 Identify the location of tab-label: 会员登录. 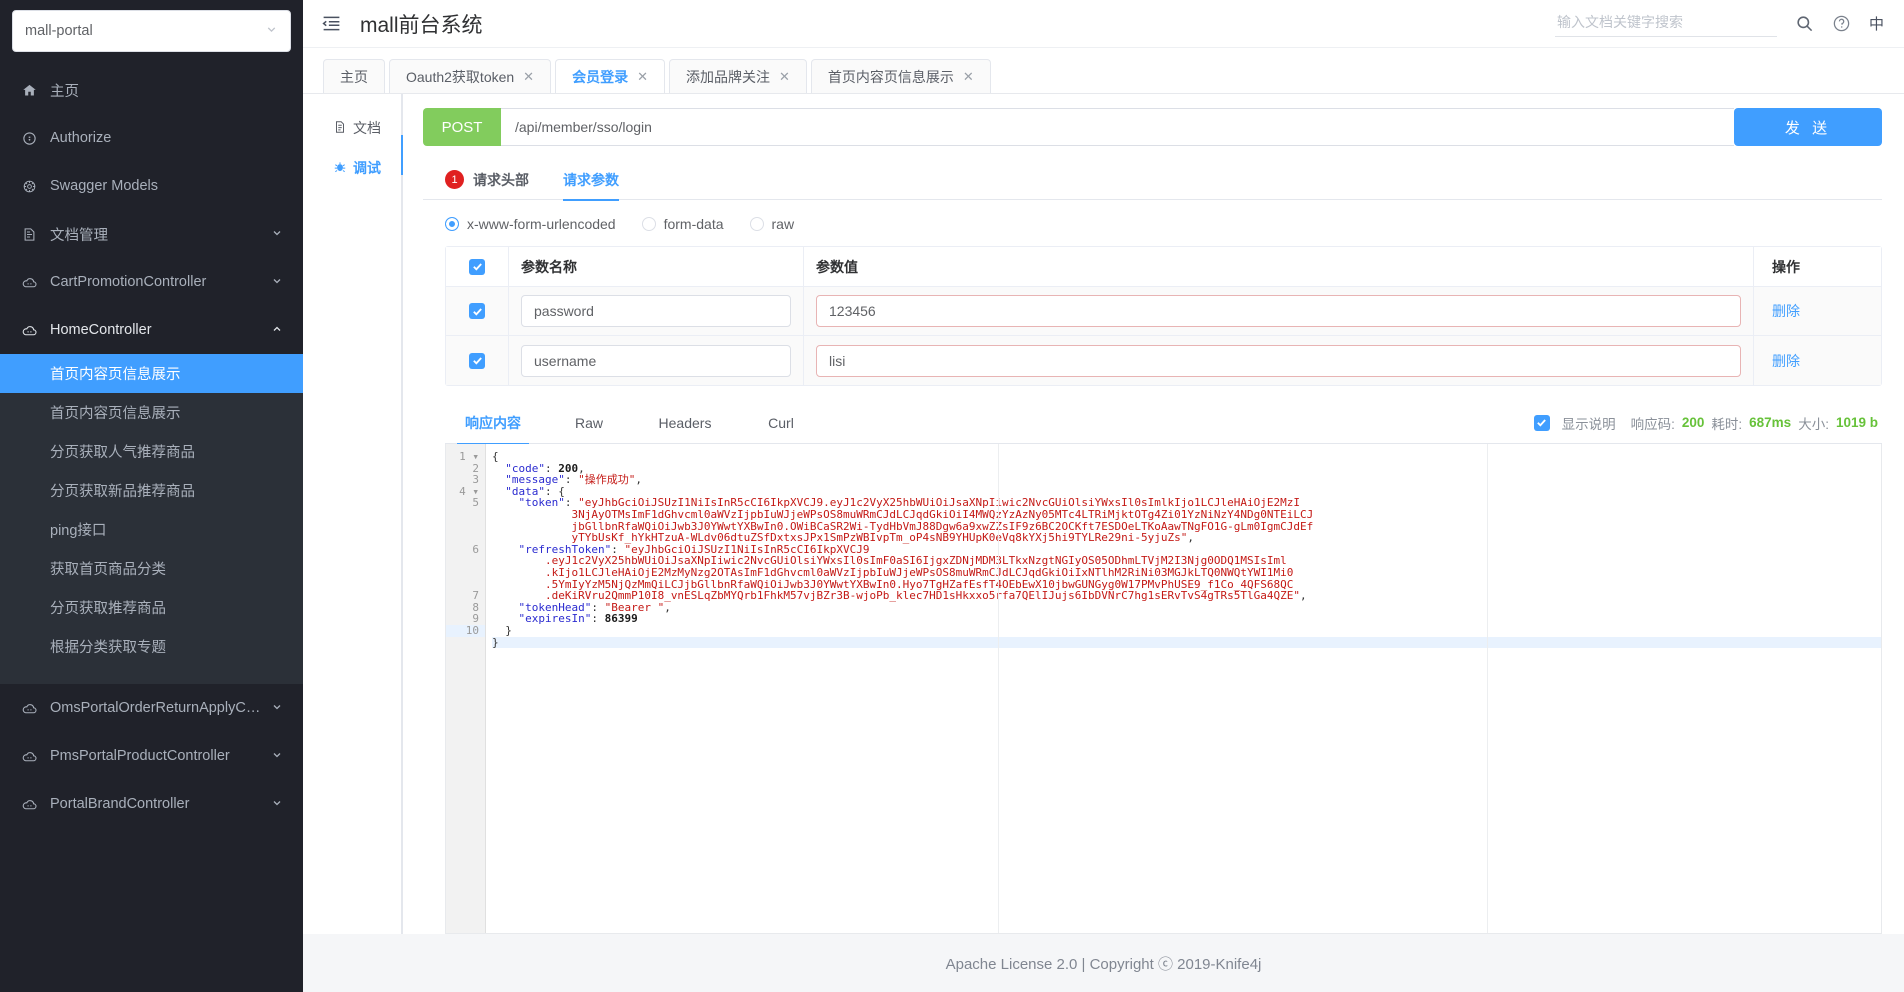
(600, 76).